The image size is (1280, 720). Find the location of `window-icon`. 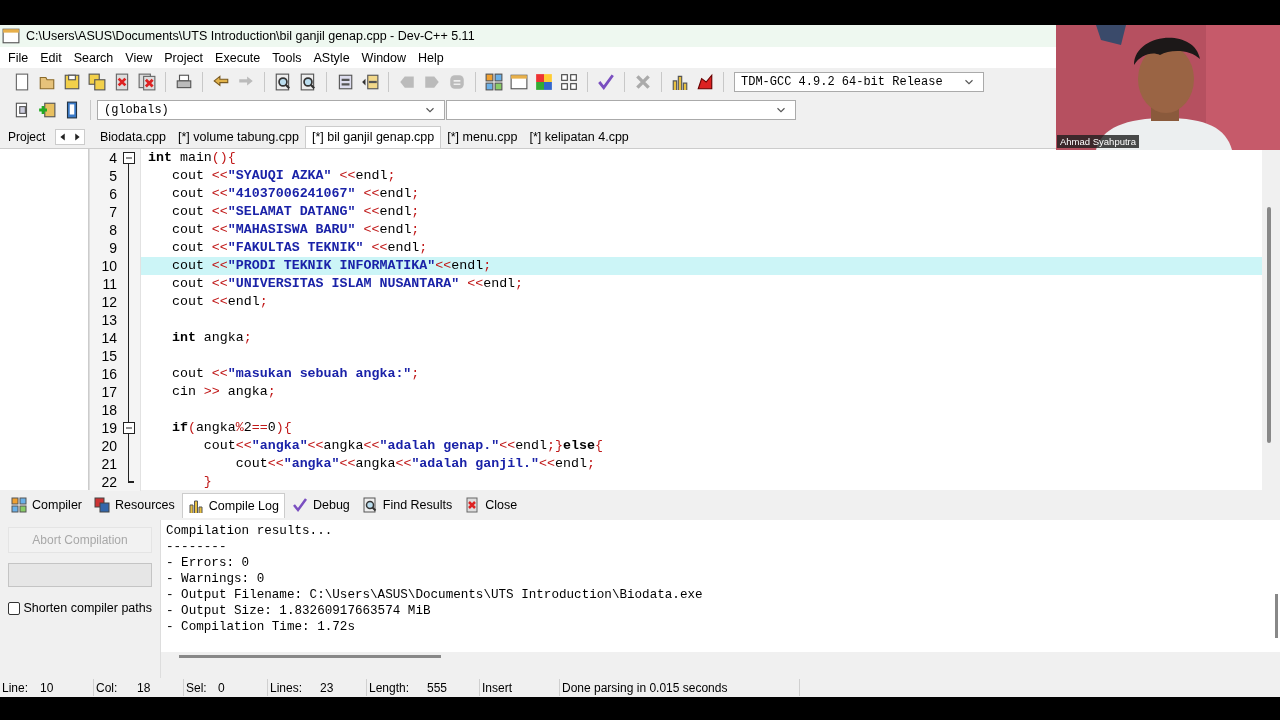

window-icon is located at coordinates (519, 82).